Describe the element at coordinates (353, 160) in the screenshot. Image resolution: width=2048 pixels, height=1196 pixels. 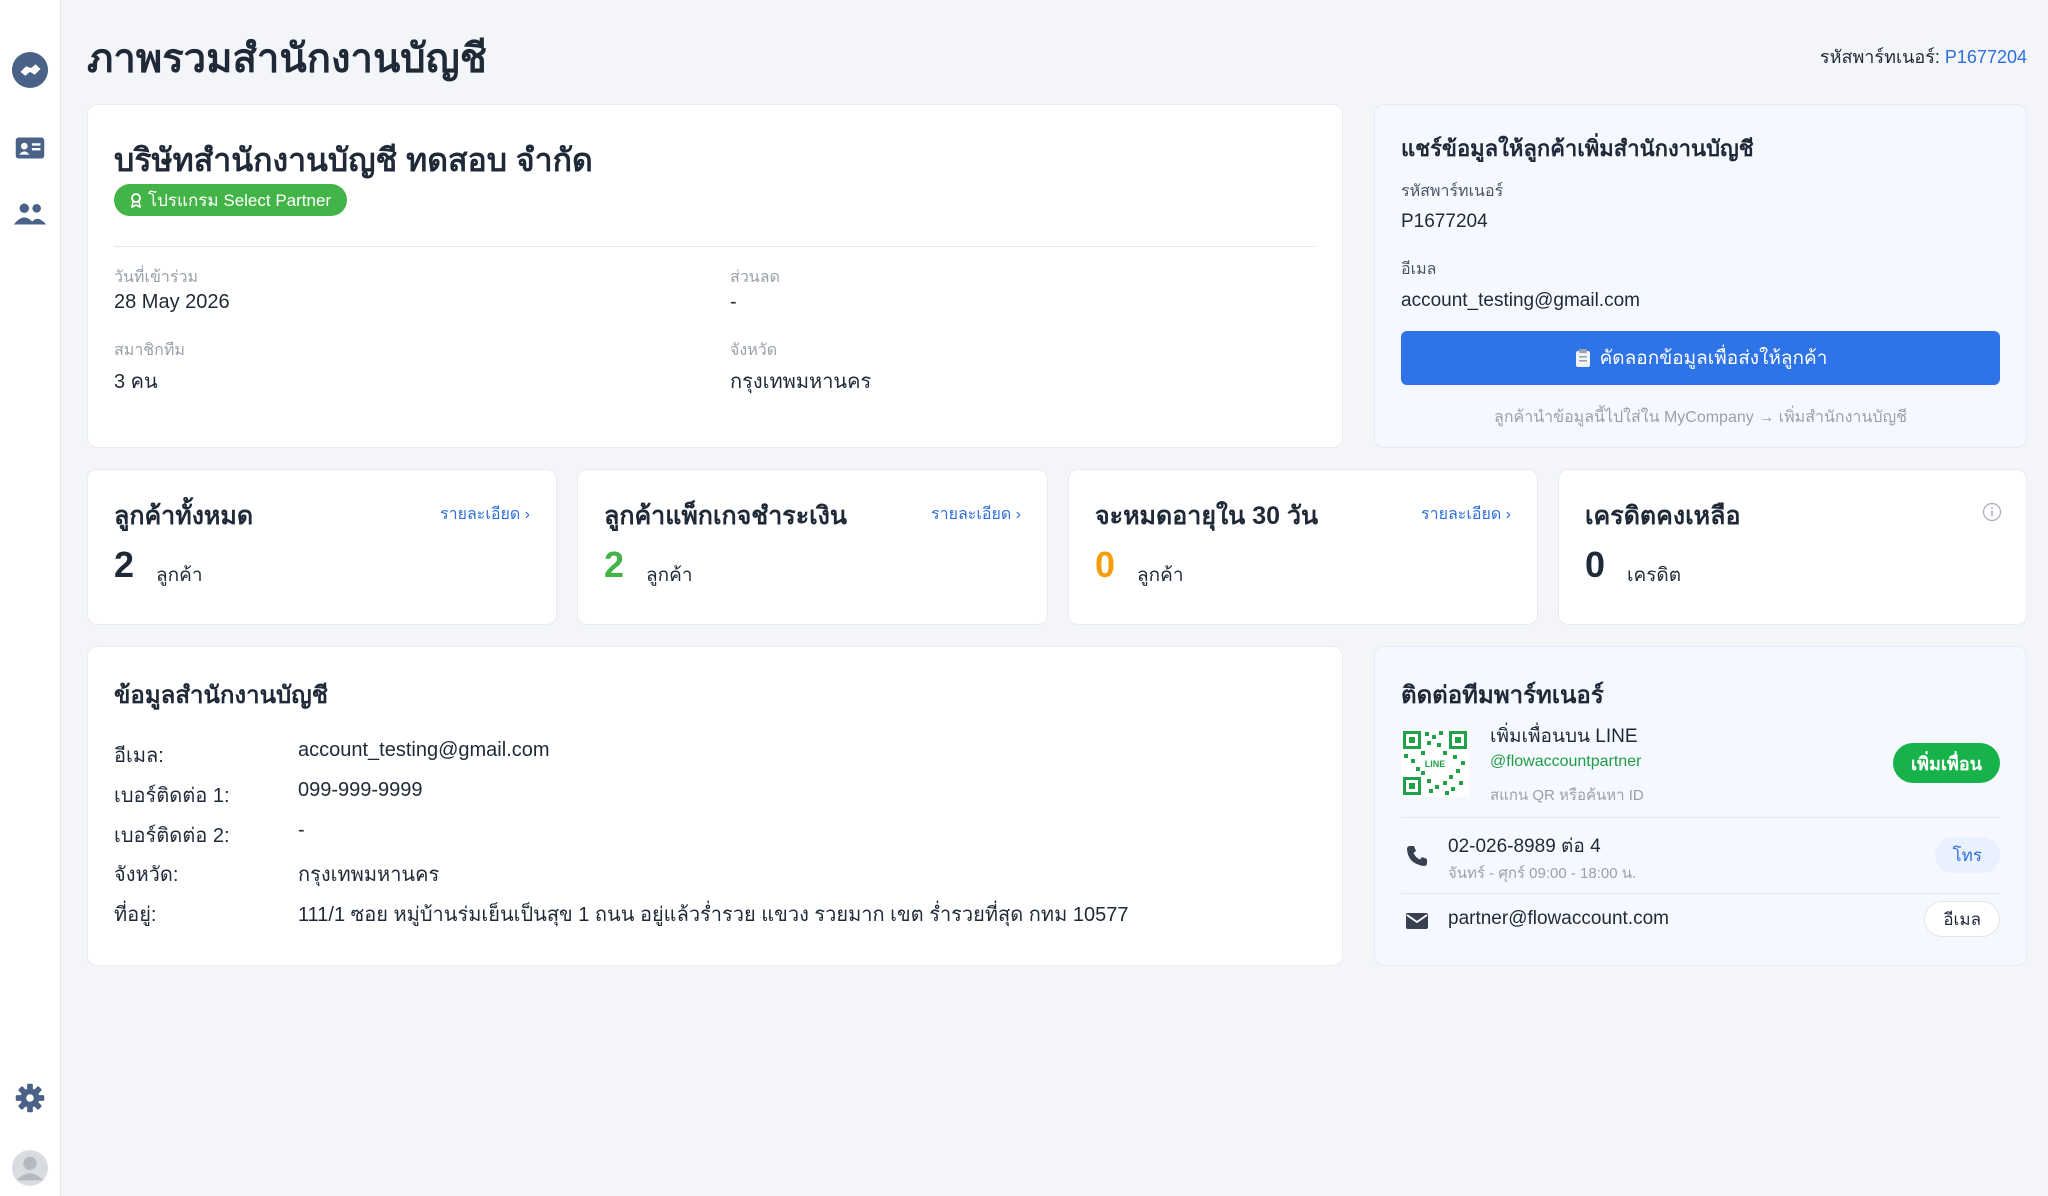
I see `company-name: บริษัทสำนักงานบัญชี ทดสอบ จำกัด` at that location.